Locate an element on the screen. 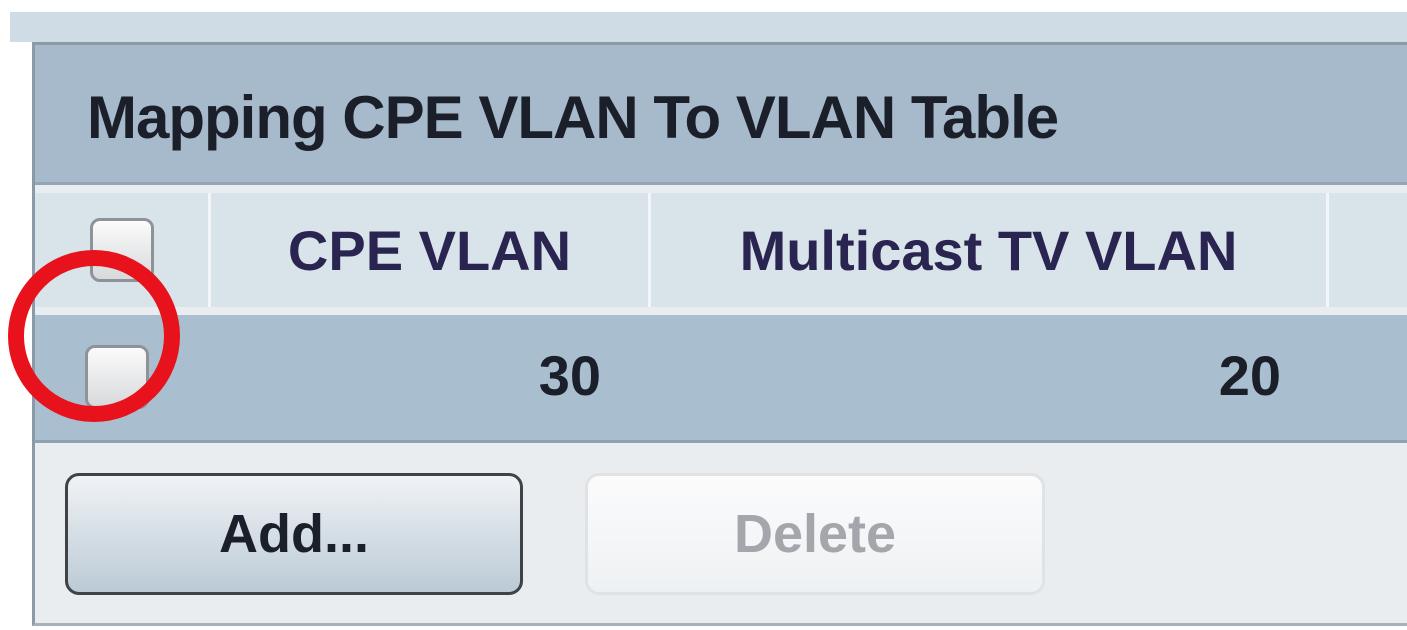 This screenshot has height=630, width=1407. header-select-all-cell is located at coordinates (123, 250).